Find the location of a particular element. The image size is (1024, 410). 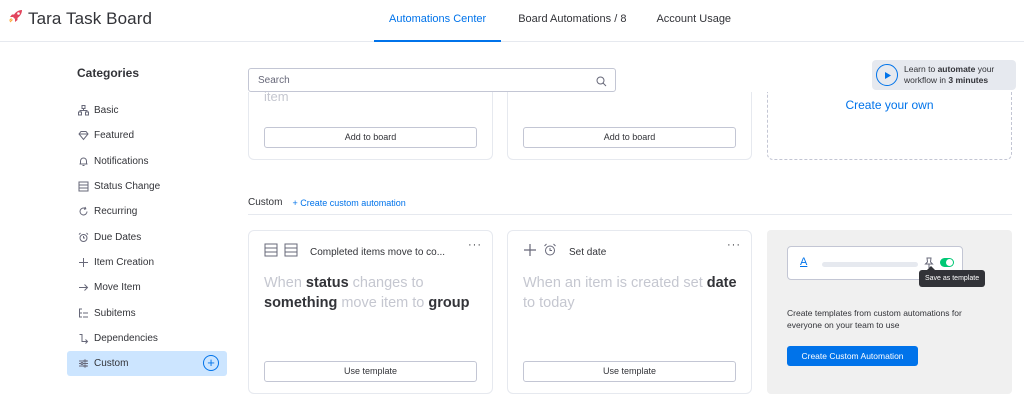

sidebar-item-label: Featured is located at coordinates (114, 136).